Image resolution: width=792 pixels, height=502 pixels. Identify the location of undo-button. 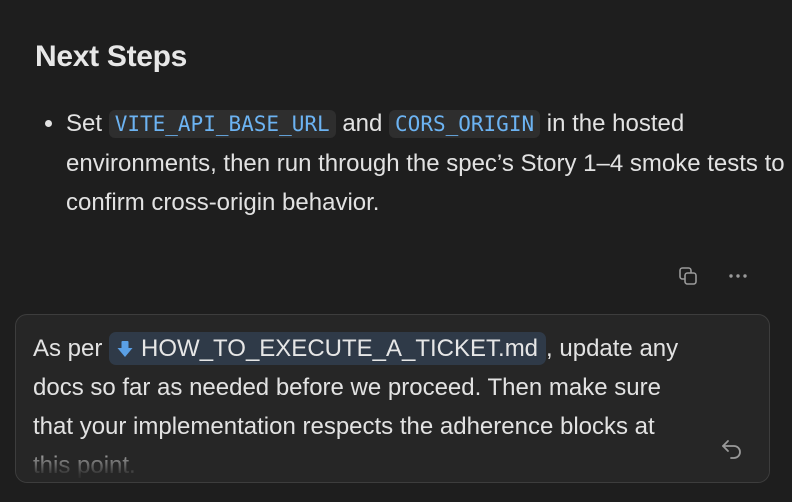
(732, 449).